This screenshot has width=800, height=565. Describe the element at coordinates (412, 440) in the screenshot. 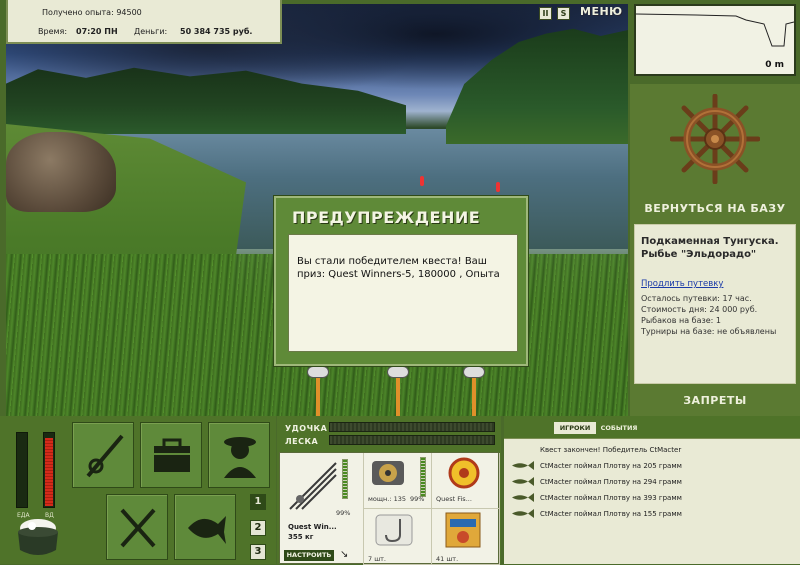

I see `line-tension-bar` at that location.